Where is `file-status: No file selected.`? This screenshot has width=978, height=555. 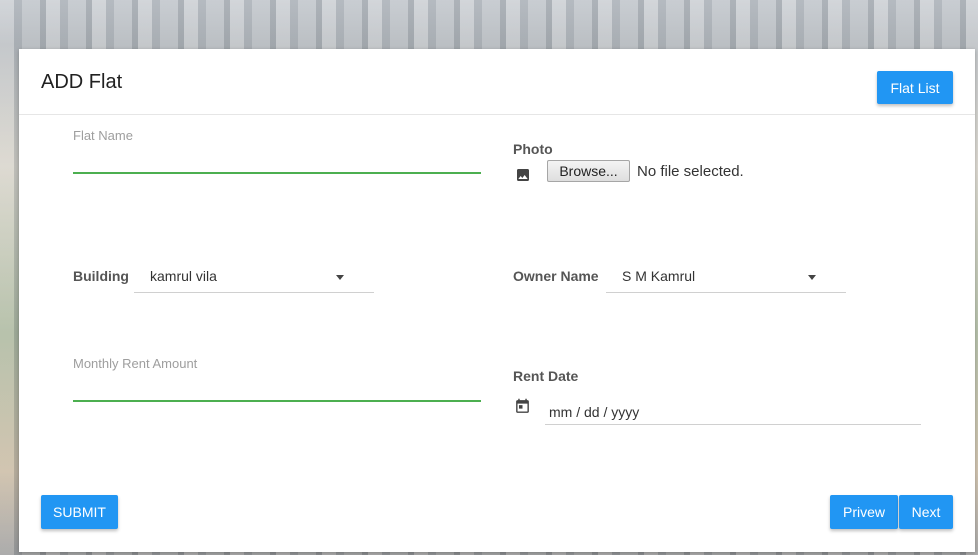 file-status: No file selected. is located at coordinates (690, 171).